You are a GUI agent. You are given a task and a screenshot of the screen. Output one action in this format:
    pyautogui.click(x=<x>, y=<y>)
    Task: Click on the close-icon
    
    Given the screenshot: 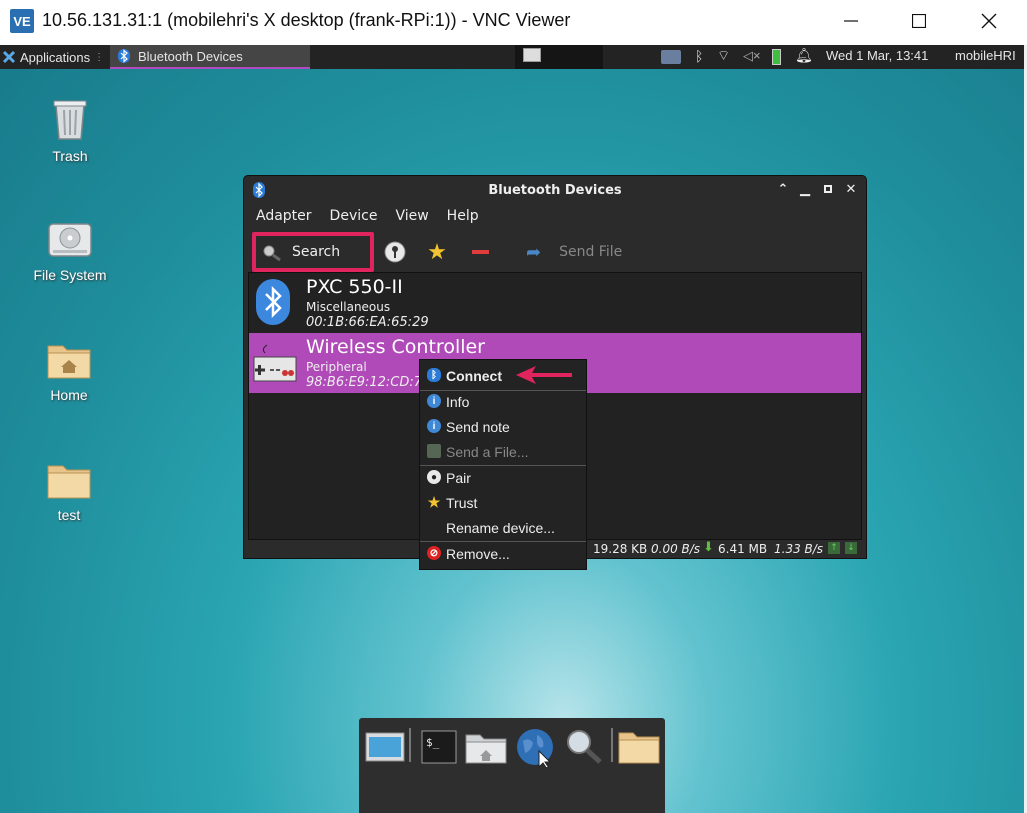 What is the action you would take?
    pyautogui.click(x=989, y=21)
    